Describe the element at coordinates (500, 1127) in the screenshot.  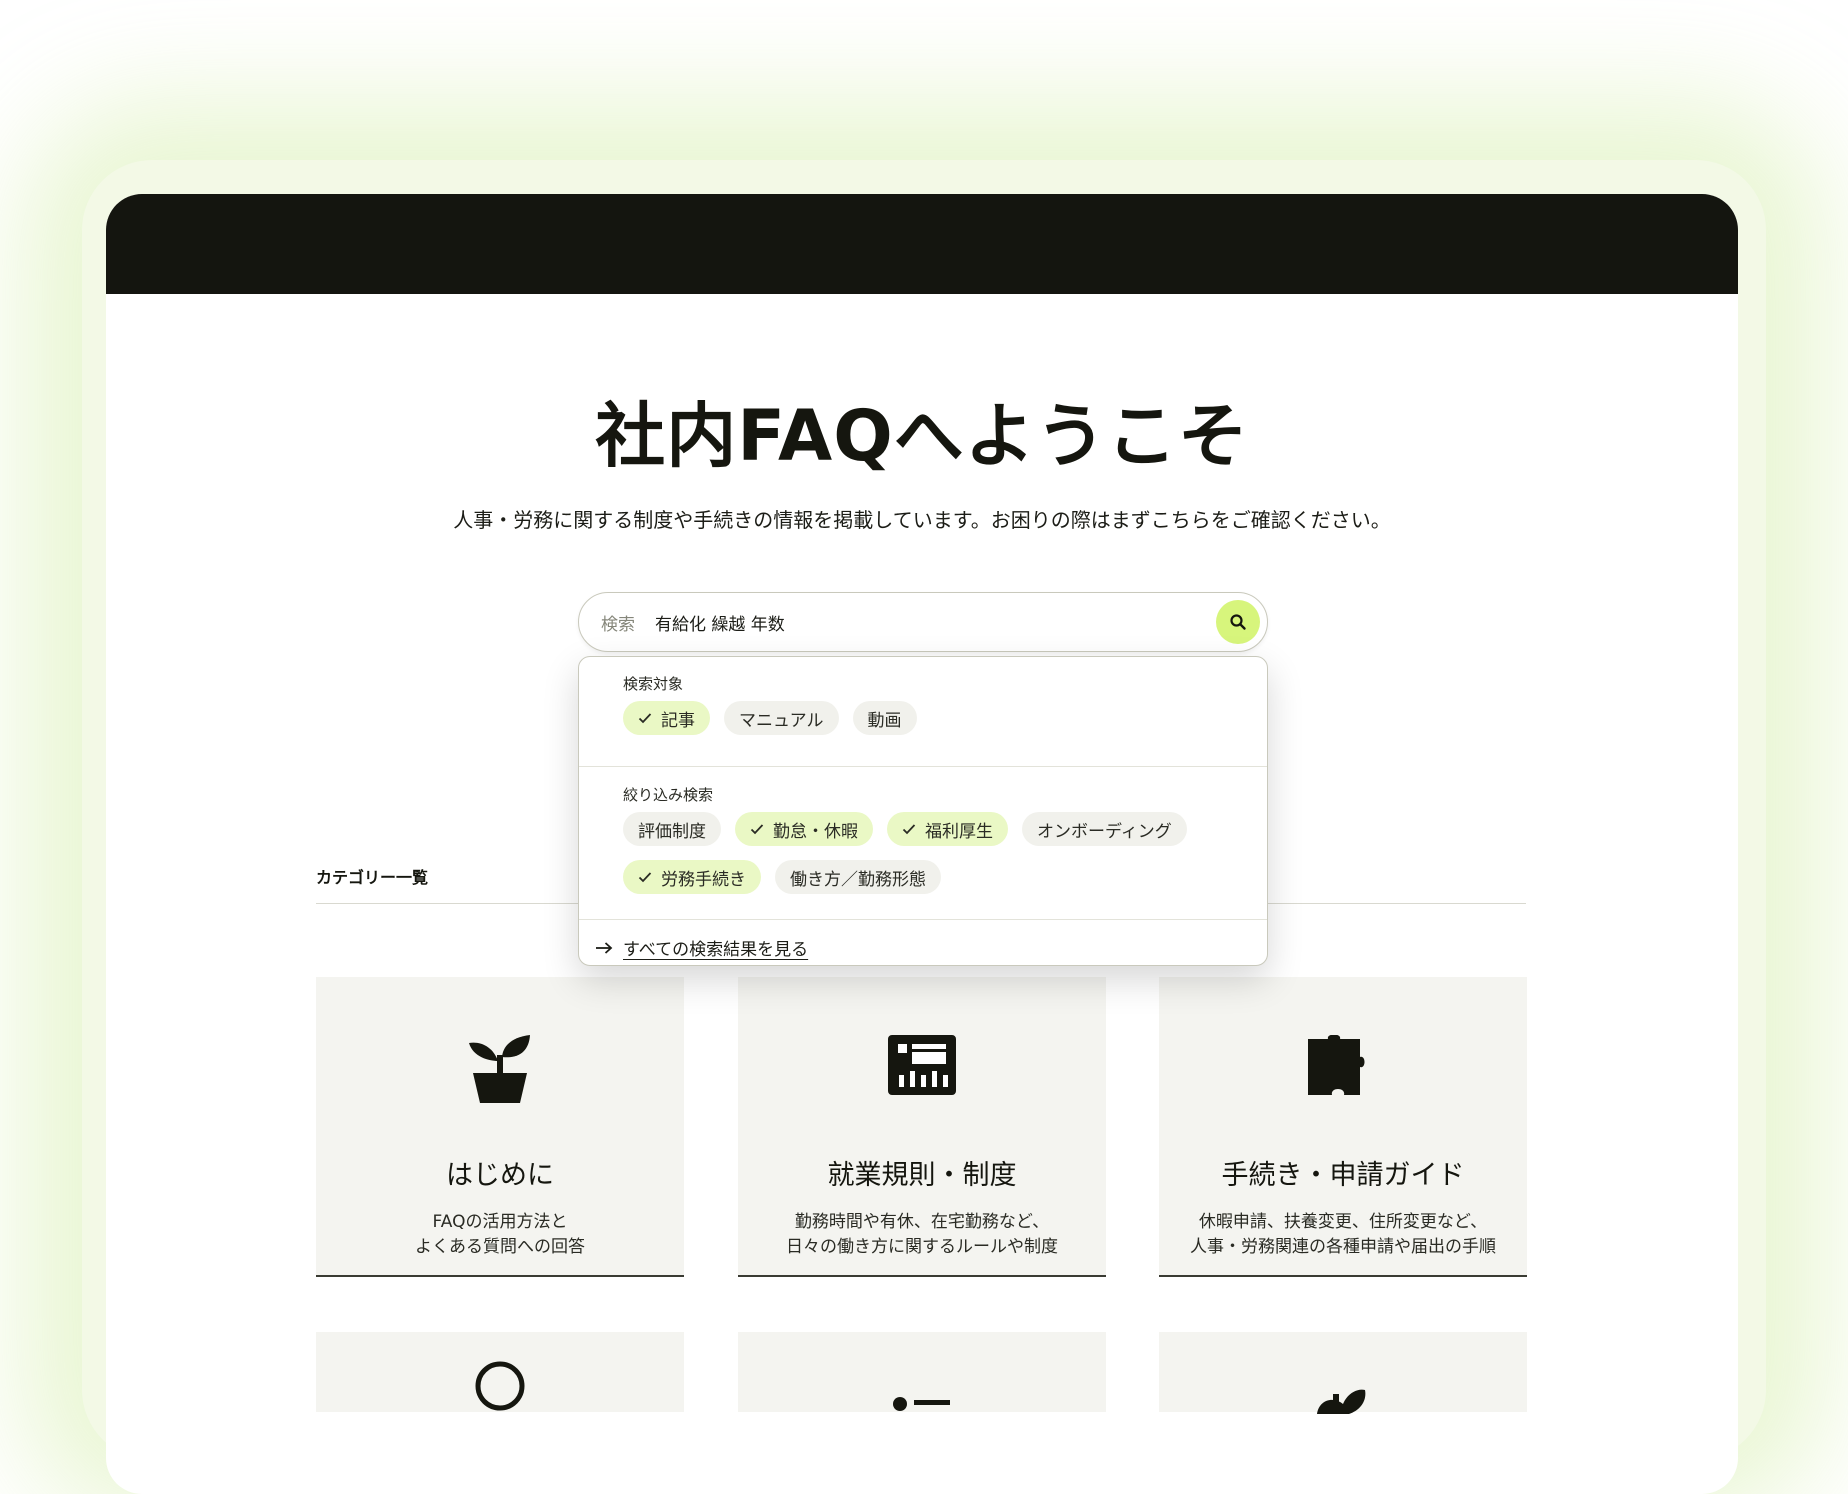
I see `category-card-getting-started: はじめに FAQの活用方法と よくある質問への回答` at that location.